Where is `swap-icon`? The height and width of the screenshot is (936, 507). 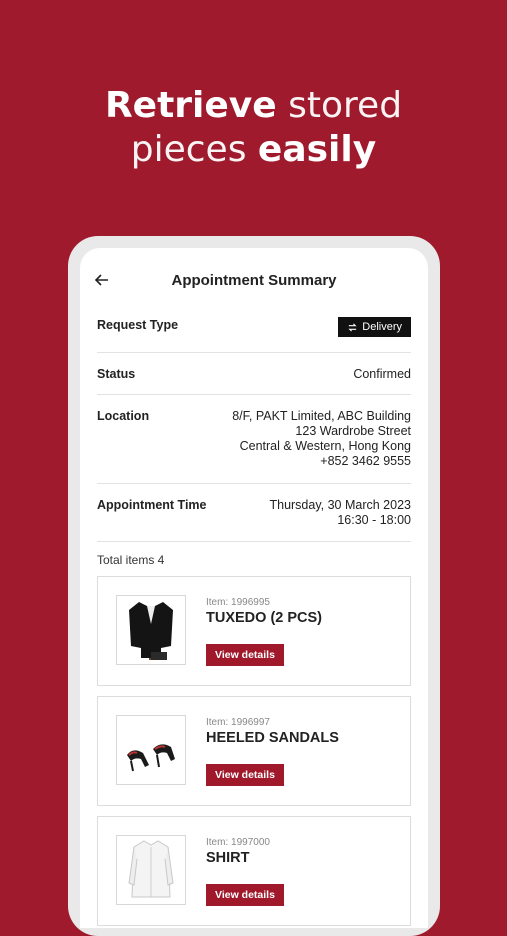
swap-icon is located at coordinates (352, 327).